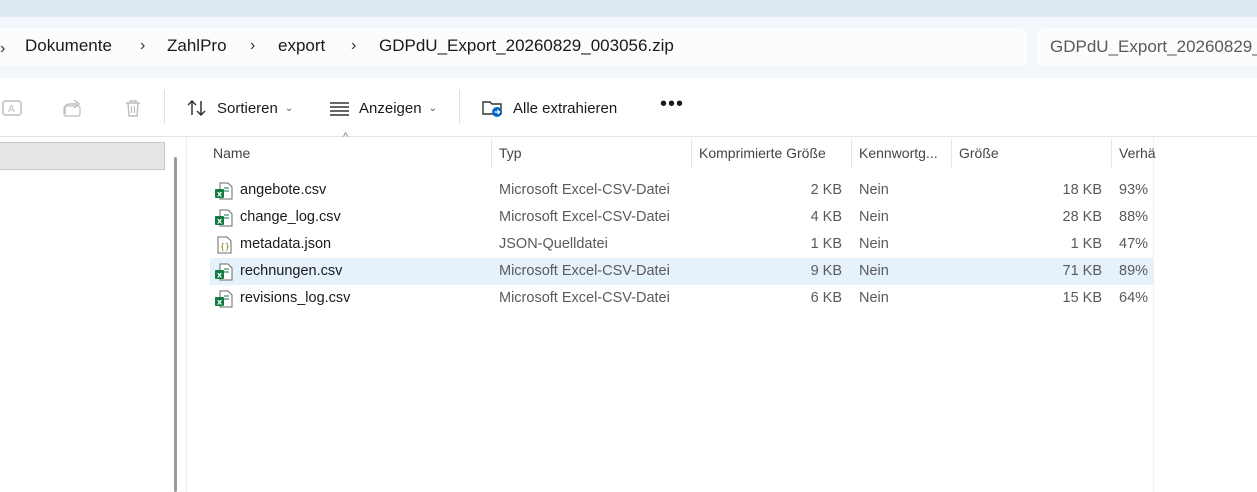  What do you see at coordinates (231, 153) in the screenshot?
I see `column-header-name: Name` at bounding box center [231, 153].